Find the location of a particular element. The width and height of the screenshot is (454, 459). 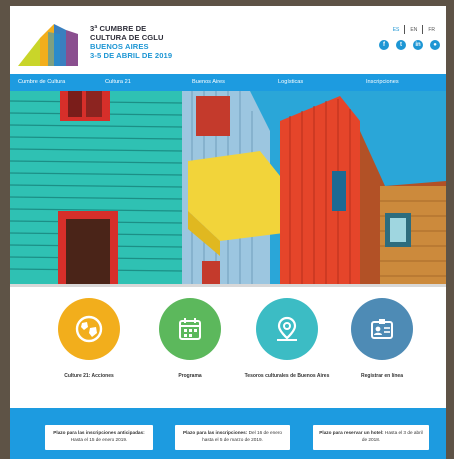

title-line-3: BUENOS AIRES is located at coordinates (119, 46).